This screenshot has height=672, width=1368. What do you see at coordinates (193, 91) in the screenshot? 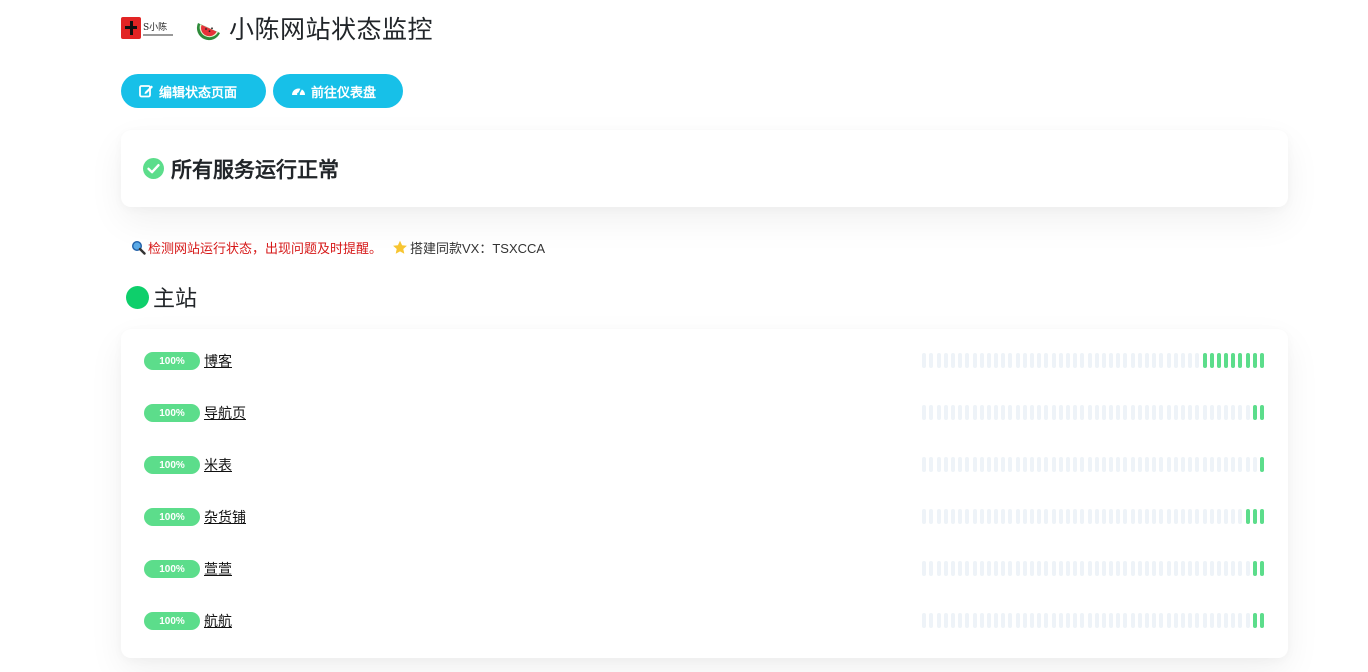
I see `edit-status-page-button: 编辑状态页面` at bounding box center [193, 91].